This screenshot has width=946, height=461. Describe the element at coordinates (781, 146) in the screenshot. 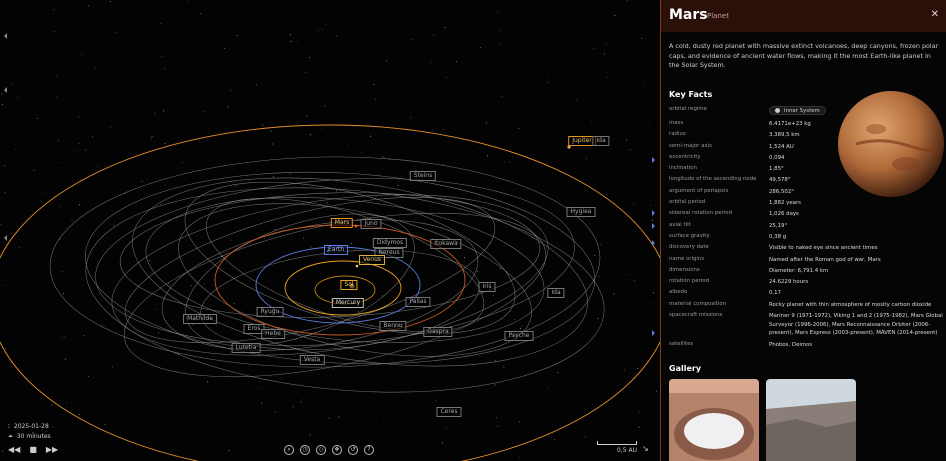

I see `fact-value: 1,524 AU` at that location.